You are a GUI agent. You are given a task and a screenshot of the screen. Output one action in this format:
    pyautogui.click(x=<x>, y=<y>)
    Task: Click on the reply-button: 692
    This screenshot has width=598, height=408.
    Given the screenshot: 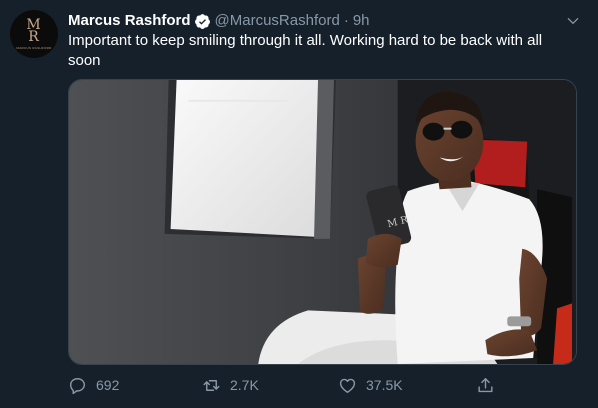 What is the action you would take?
    pyautogui.click(x=135, y=385)
    